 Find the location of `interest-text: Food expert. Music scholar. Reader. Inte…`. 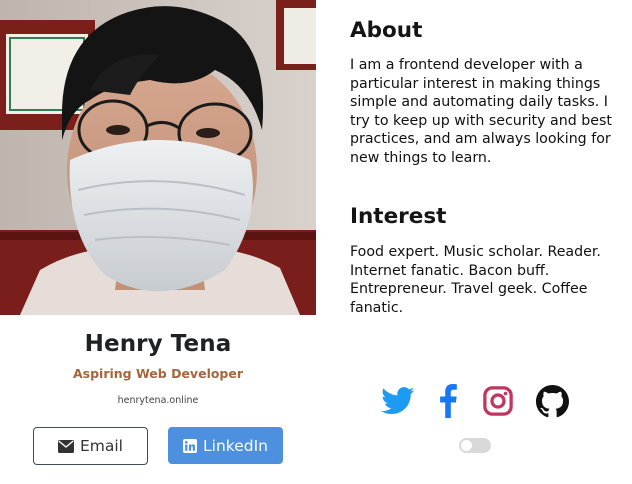

interest-text: Food expert. Music scholar. Reader. Inte… is located at coordinates (475, 280).